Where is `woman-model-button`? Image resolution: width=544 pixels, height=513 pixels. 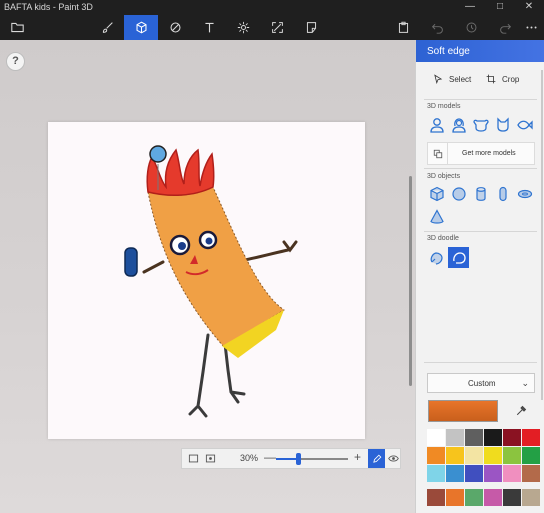
woman-model-button is located at coordinates (459, 125).